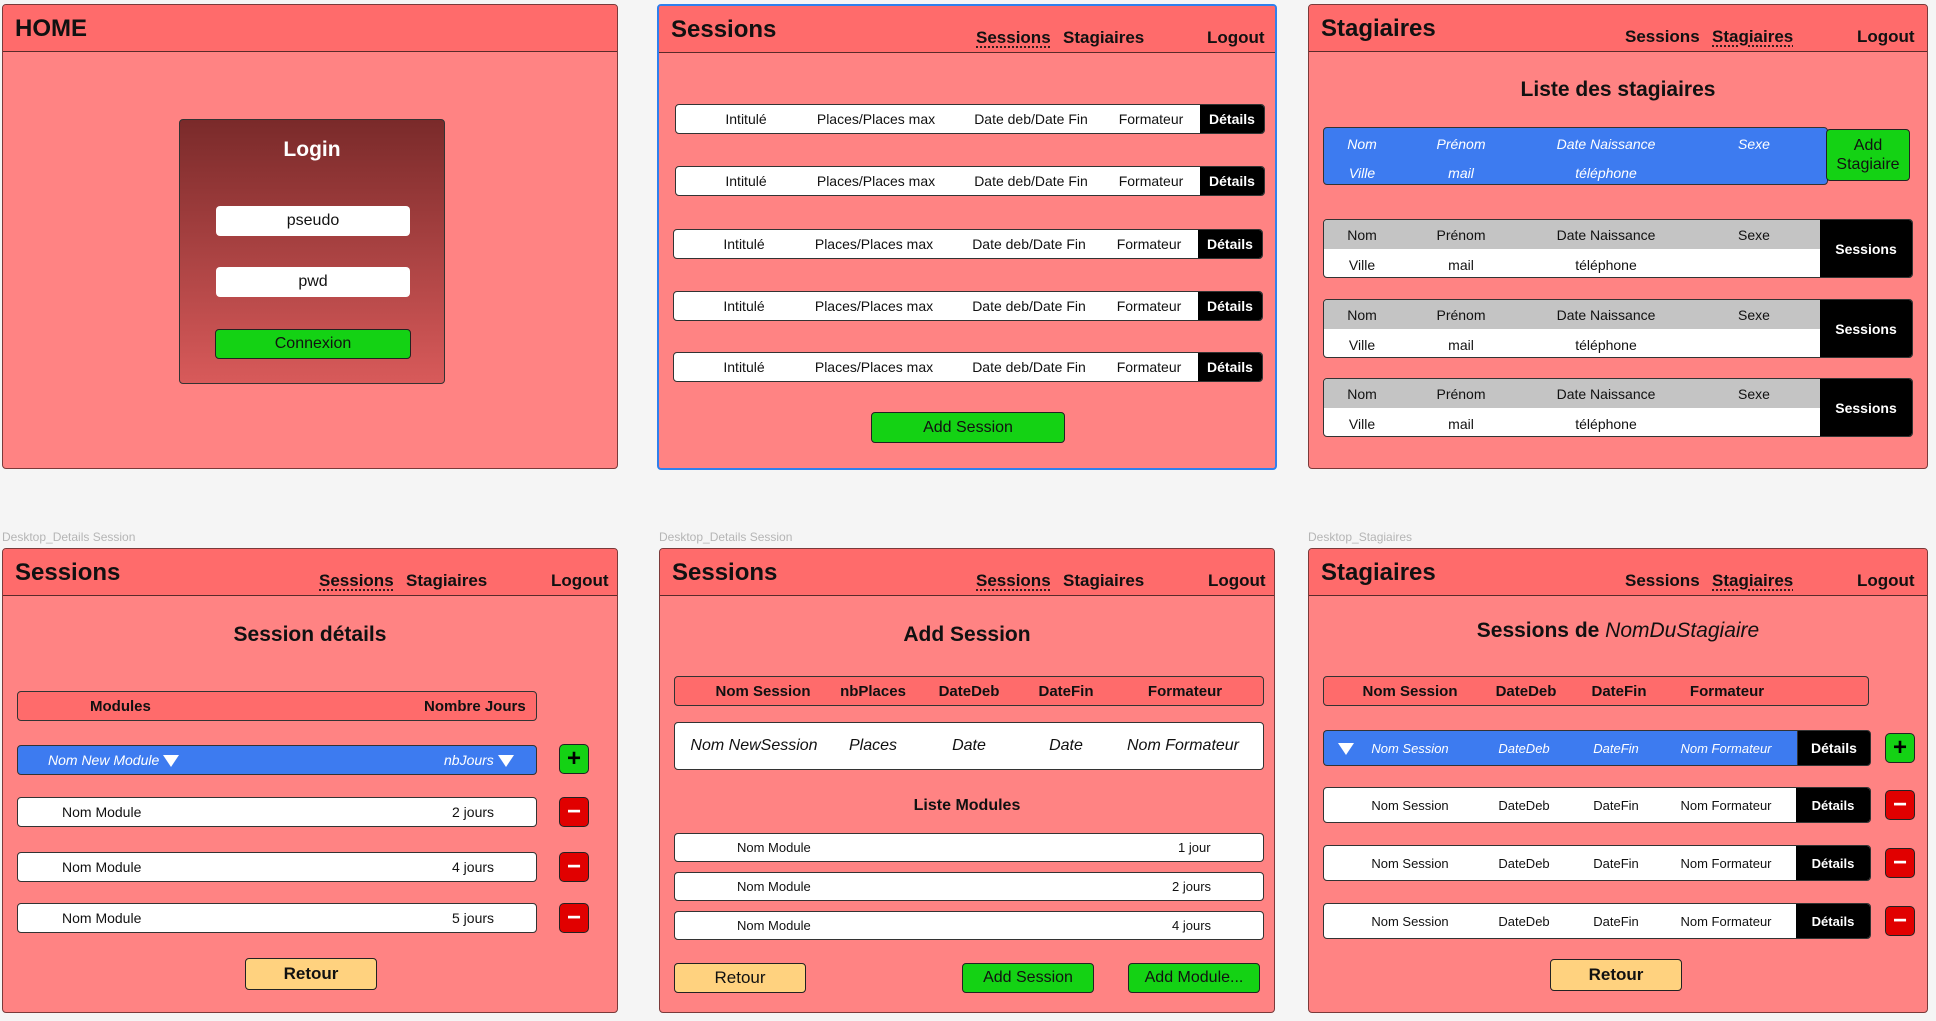 The image size is (1936, 1021). What do you see at coordinates (114, 760) in the screenshot?
I see `new-module-select: Nom New Module` at bounding box center [114, 760].